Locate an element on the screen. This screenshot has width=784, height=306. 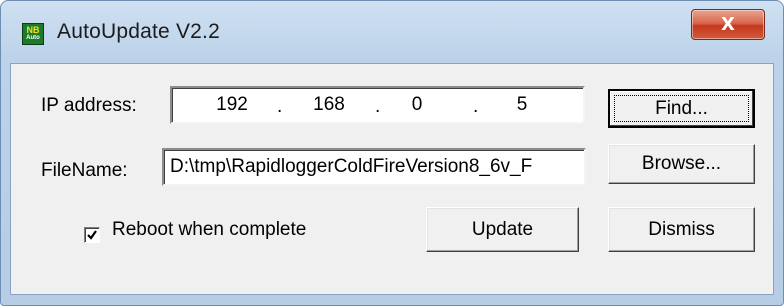
window-title: AutoUpdate V2.2 is located at coordinates (138, 31).